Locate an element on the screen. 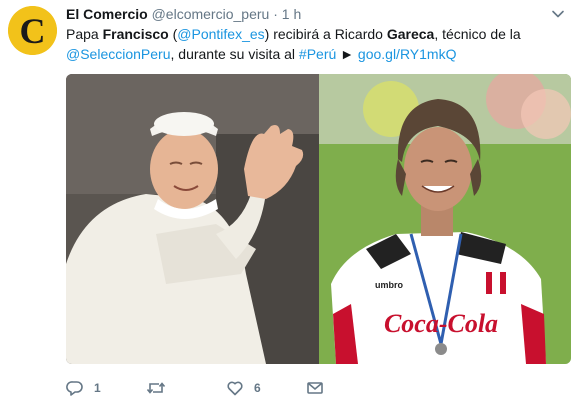 Image resolution: width=581 pixels, height=404 pixels. avatar-letter: C is located at coordinates (33, 31).